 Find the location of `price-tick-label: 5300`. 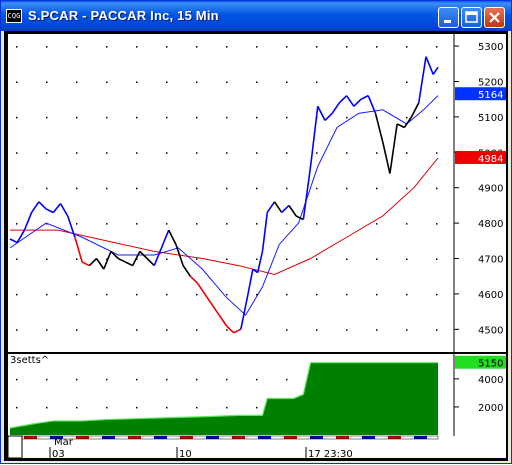

price-tick-label: 5300 is located at coordinates (490, 47).